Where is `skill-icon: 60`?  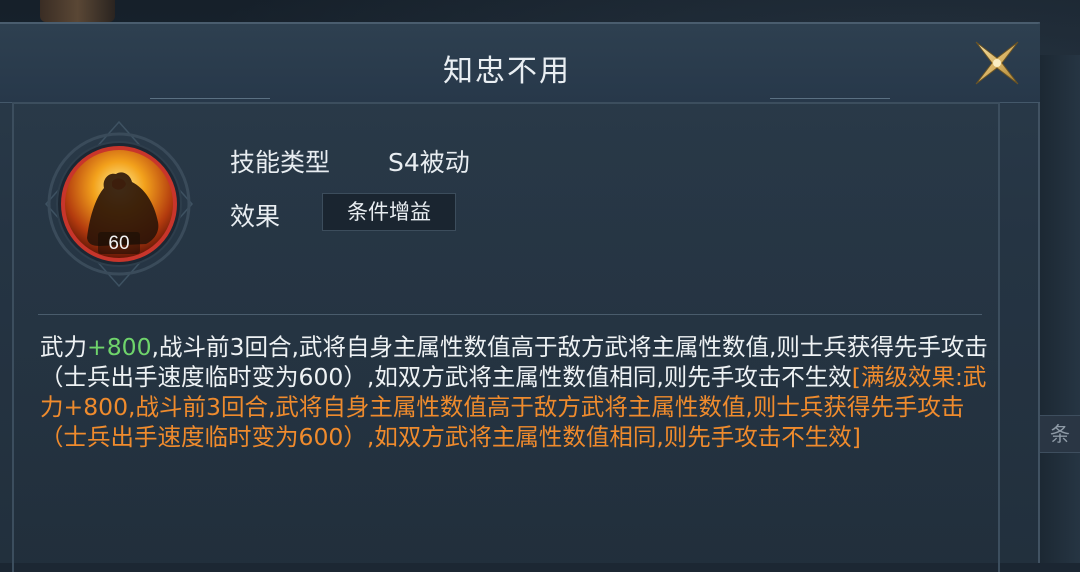
skill-icon: 60 is located at coordinates (119, 204).